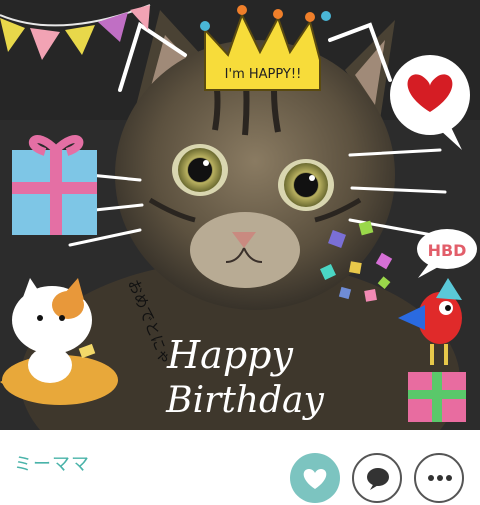  I want to click on like-button, so click(315, 478).